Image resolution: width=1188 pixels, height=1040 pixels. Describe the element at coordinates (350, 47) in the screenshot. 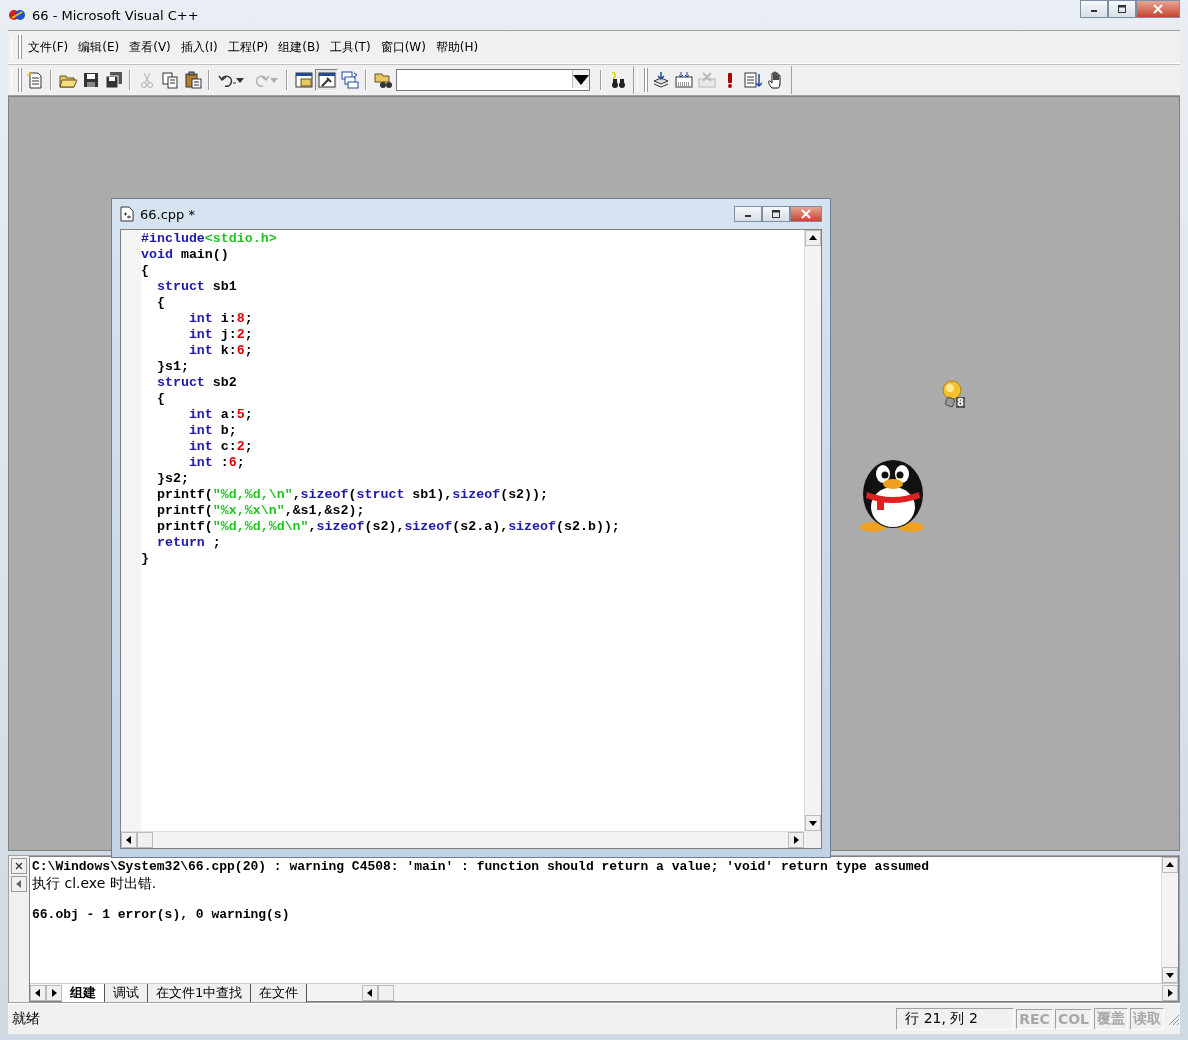

I see `menu-item: 工具(T)` at that location.